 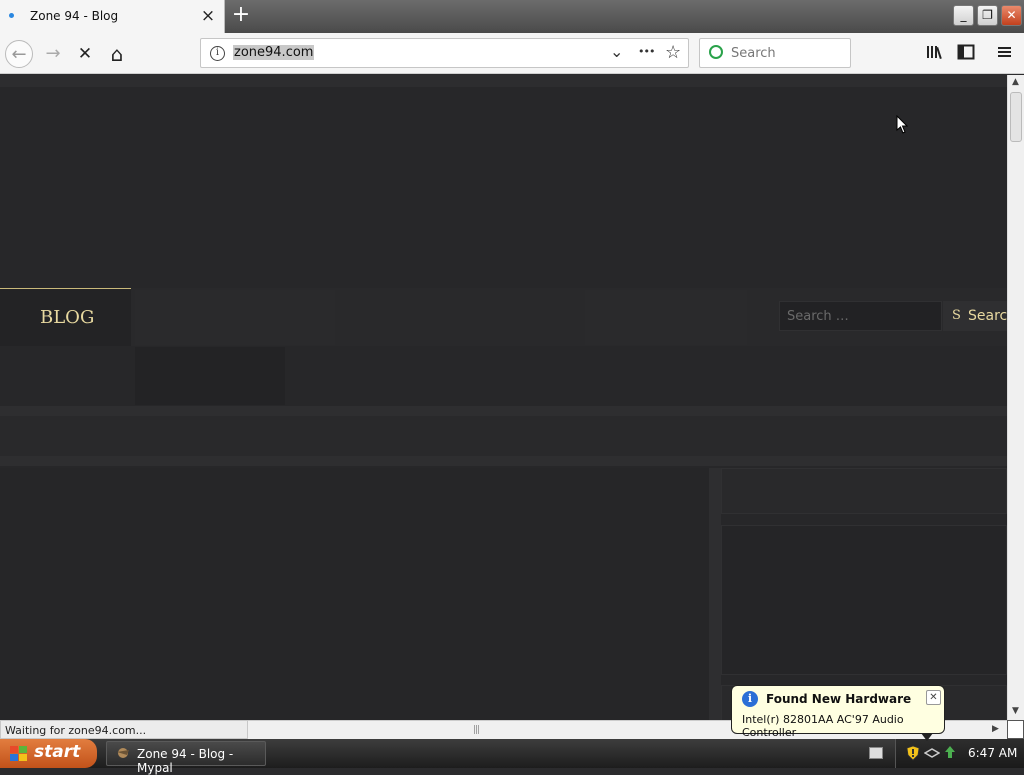 I want to click on site-search-button-label: Search, so click(x=987, y=316).